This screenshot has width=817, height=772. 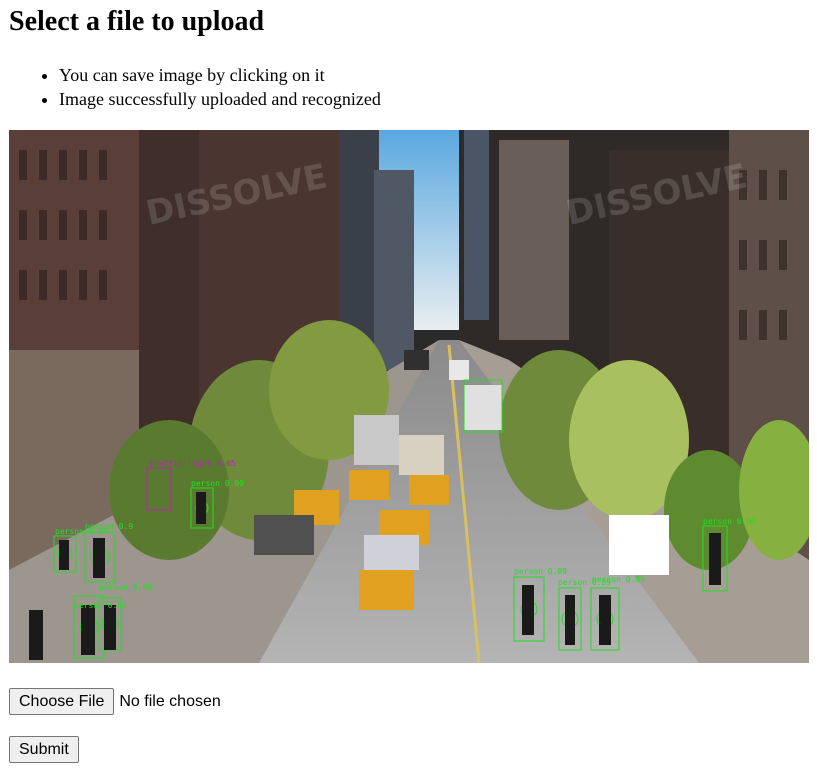 I want to click on label-person: person 0.88, so click(x=100, y=605).